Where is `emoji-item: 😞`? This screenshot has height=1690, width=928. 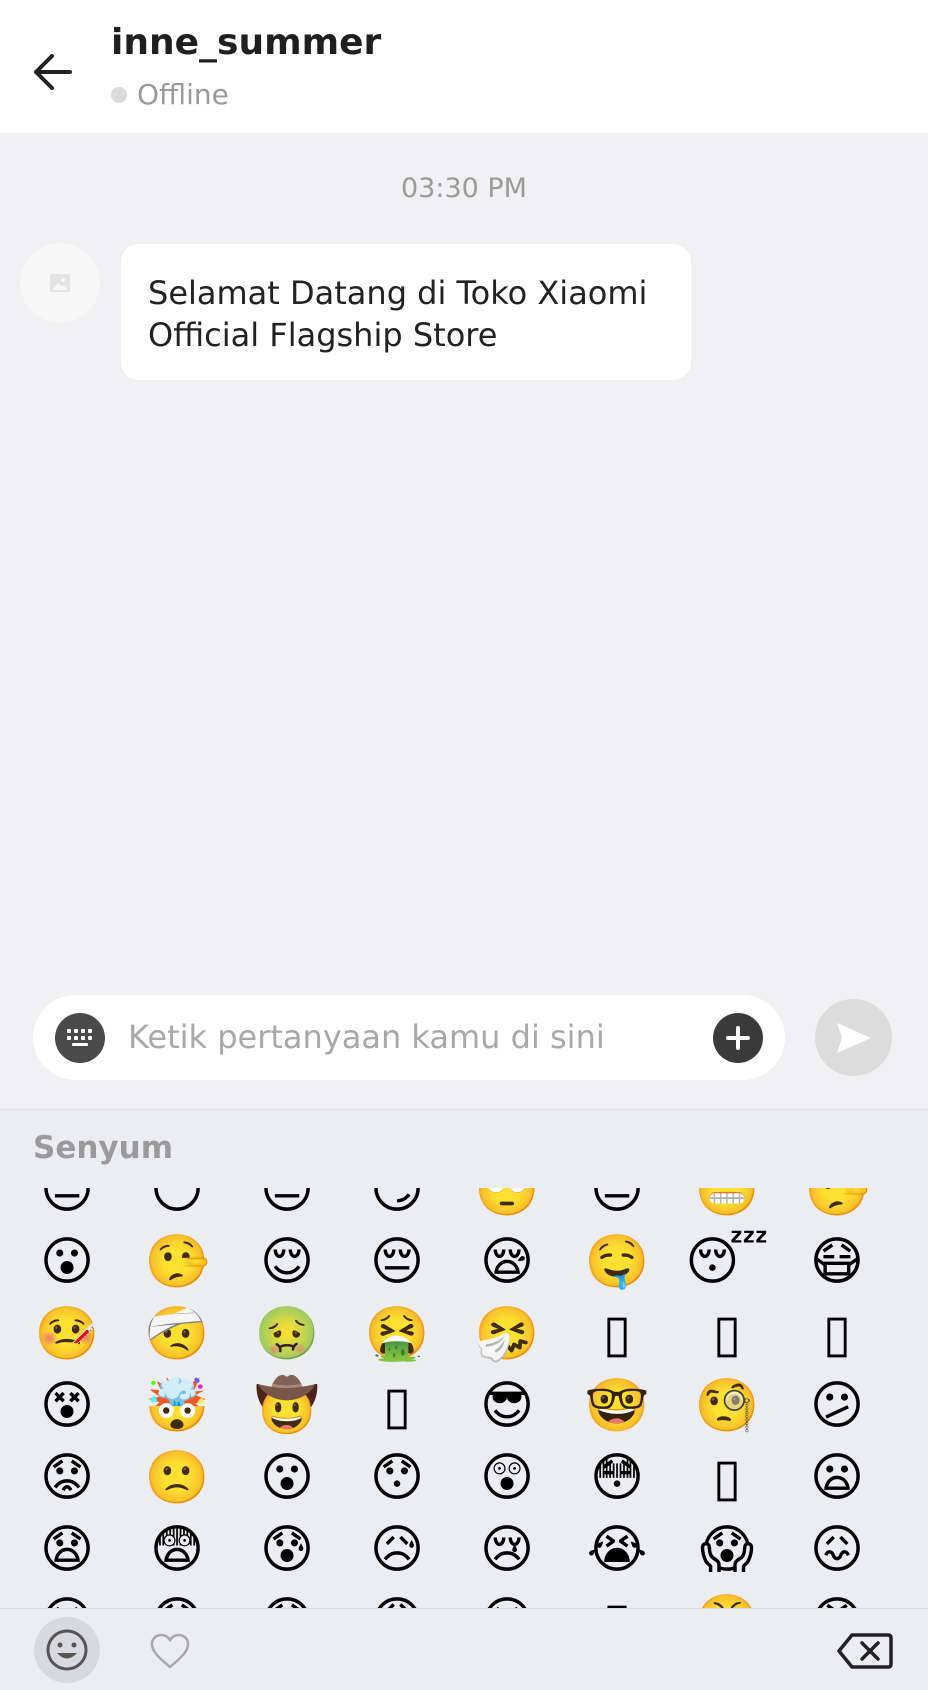 emoji-item: 😞 is located at coordinates (177, 1597).